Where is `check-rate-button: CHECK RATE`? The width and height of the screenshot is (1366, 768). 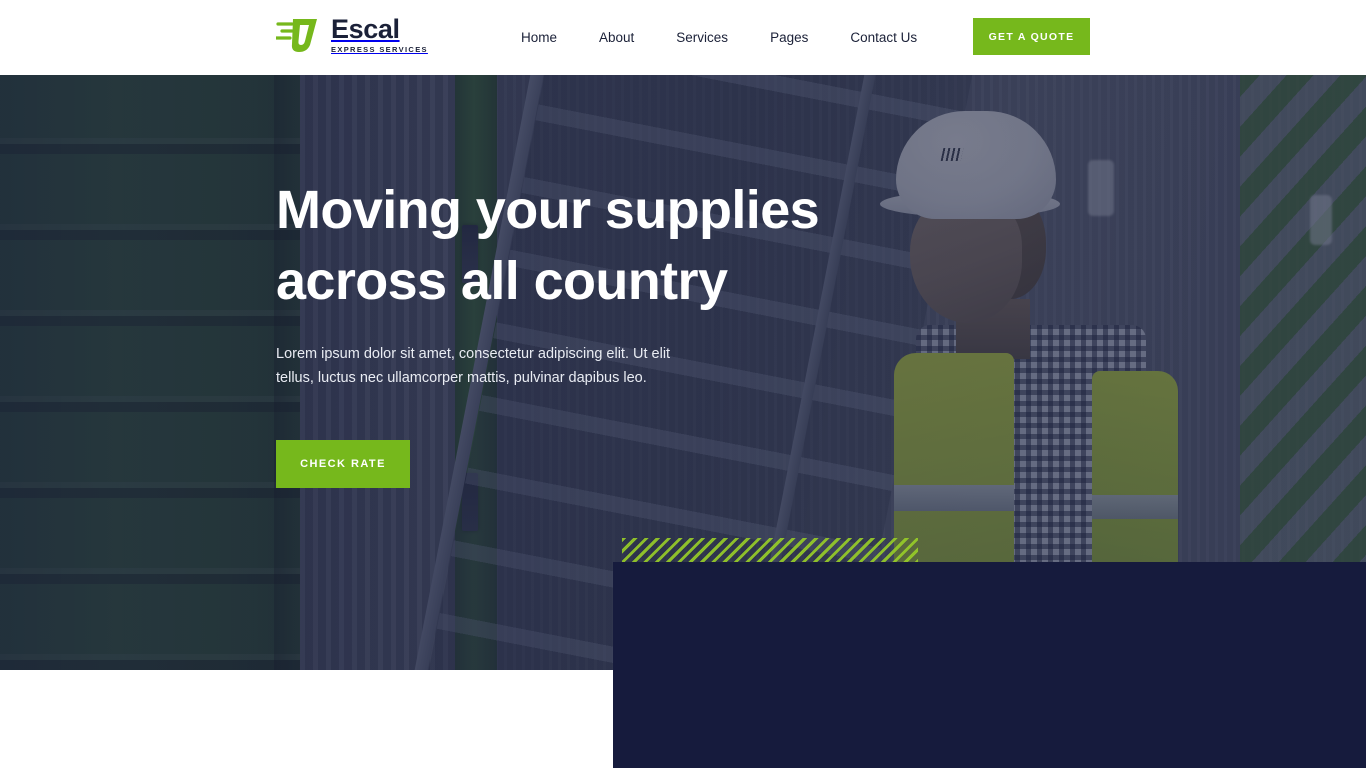 check-rate-button: CHECK RATE is located at coordinates (343, 464).